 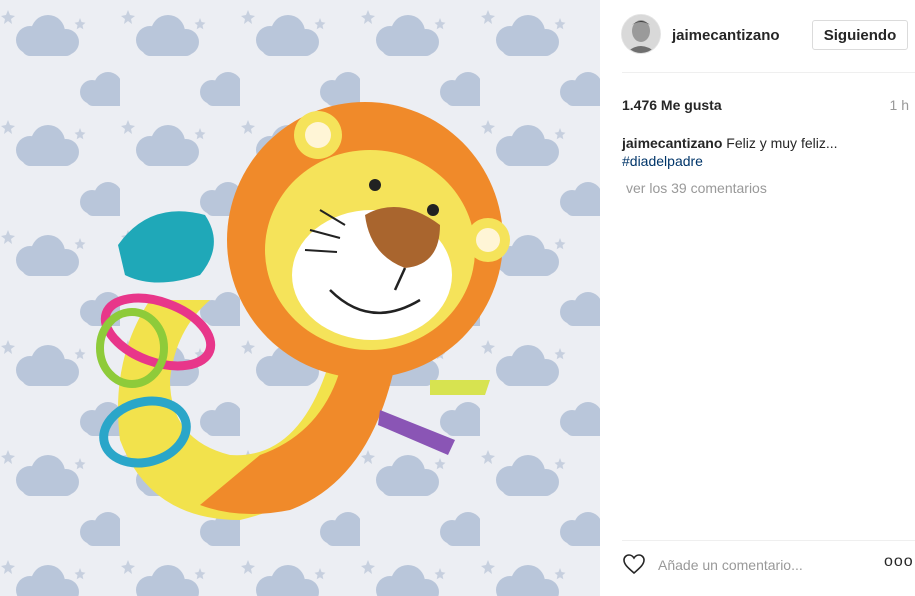 What do you see at coordinates (860, 35) in the screenshot?
I see `following-button: Siguiendo` at bounding box center [860, 35].